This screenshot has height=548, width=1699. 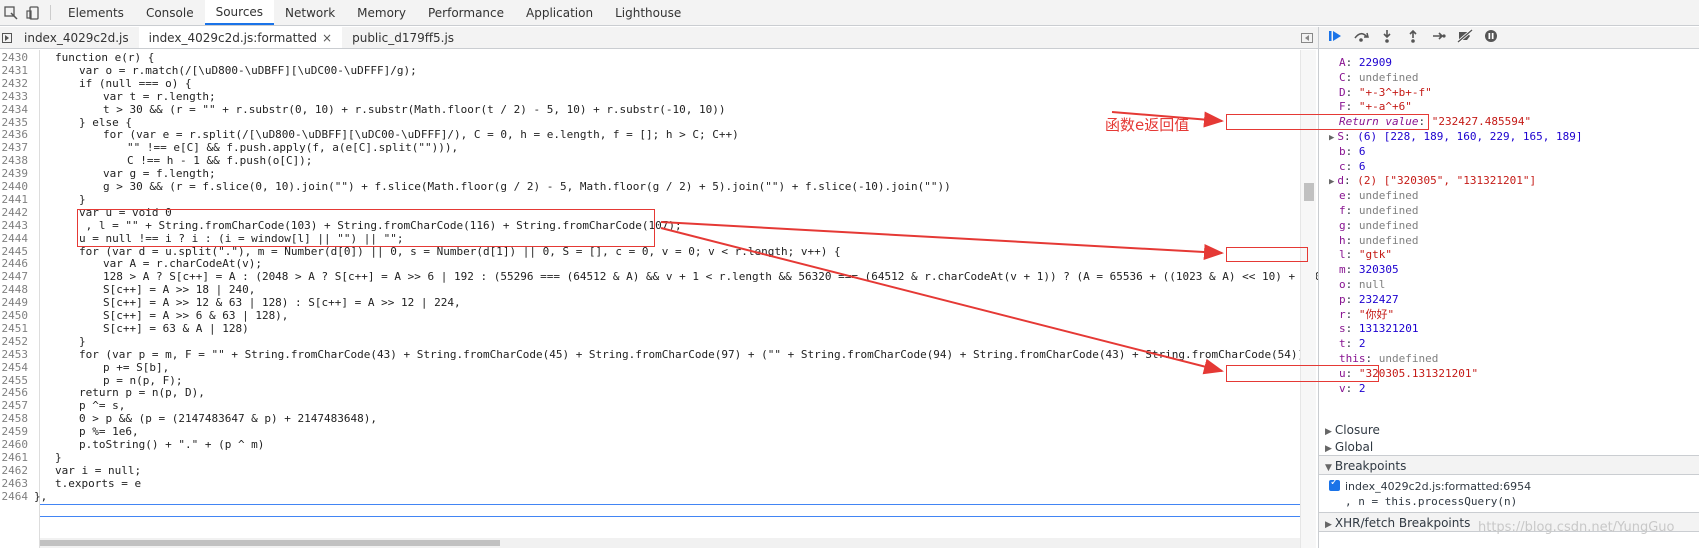 I want to click on arrow-l, so click(x=942, y=240).